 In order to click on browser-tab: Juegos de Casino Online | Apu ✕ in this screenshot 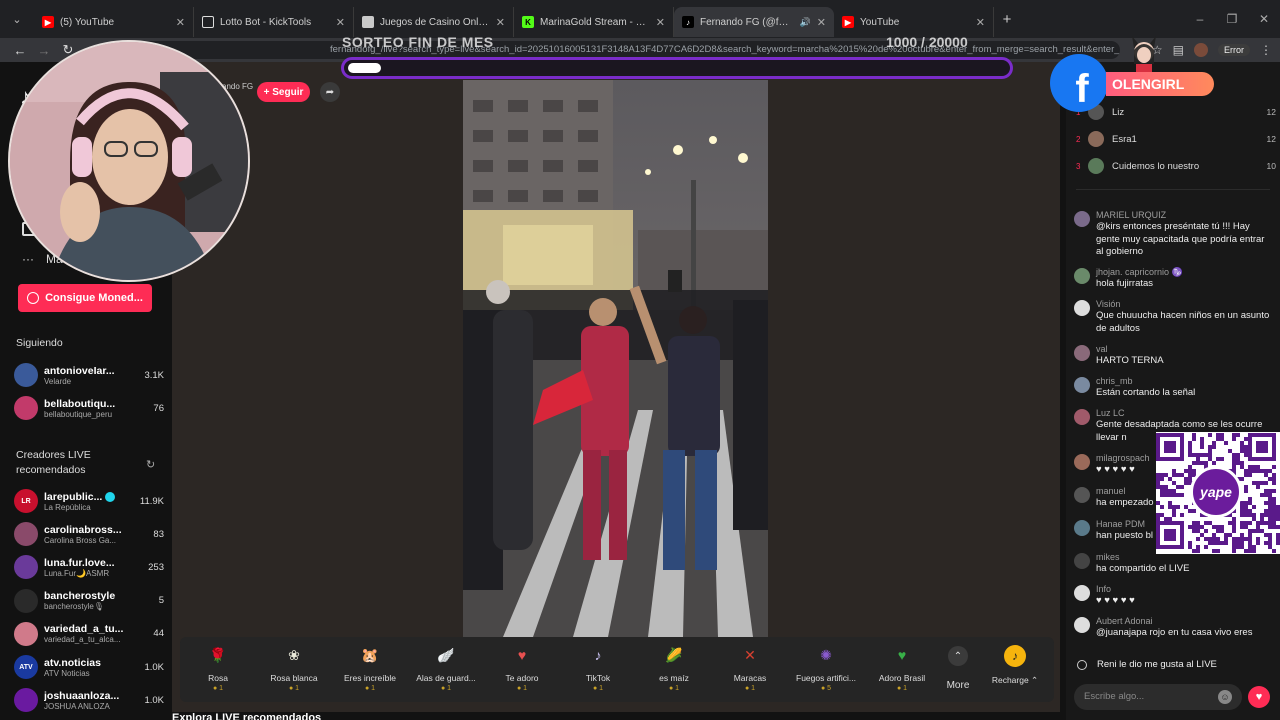, I will do `click(434, 22)`.